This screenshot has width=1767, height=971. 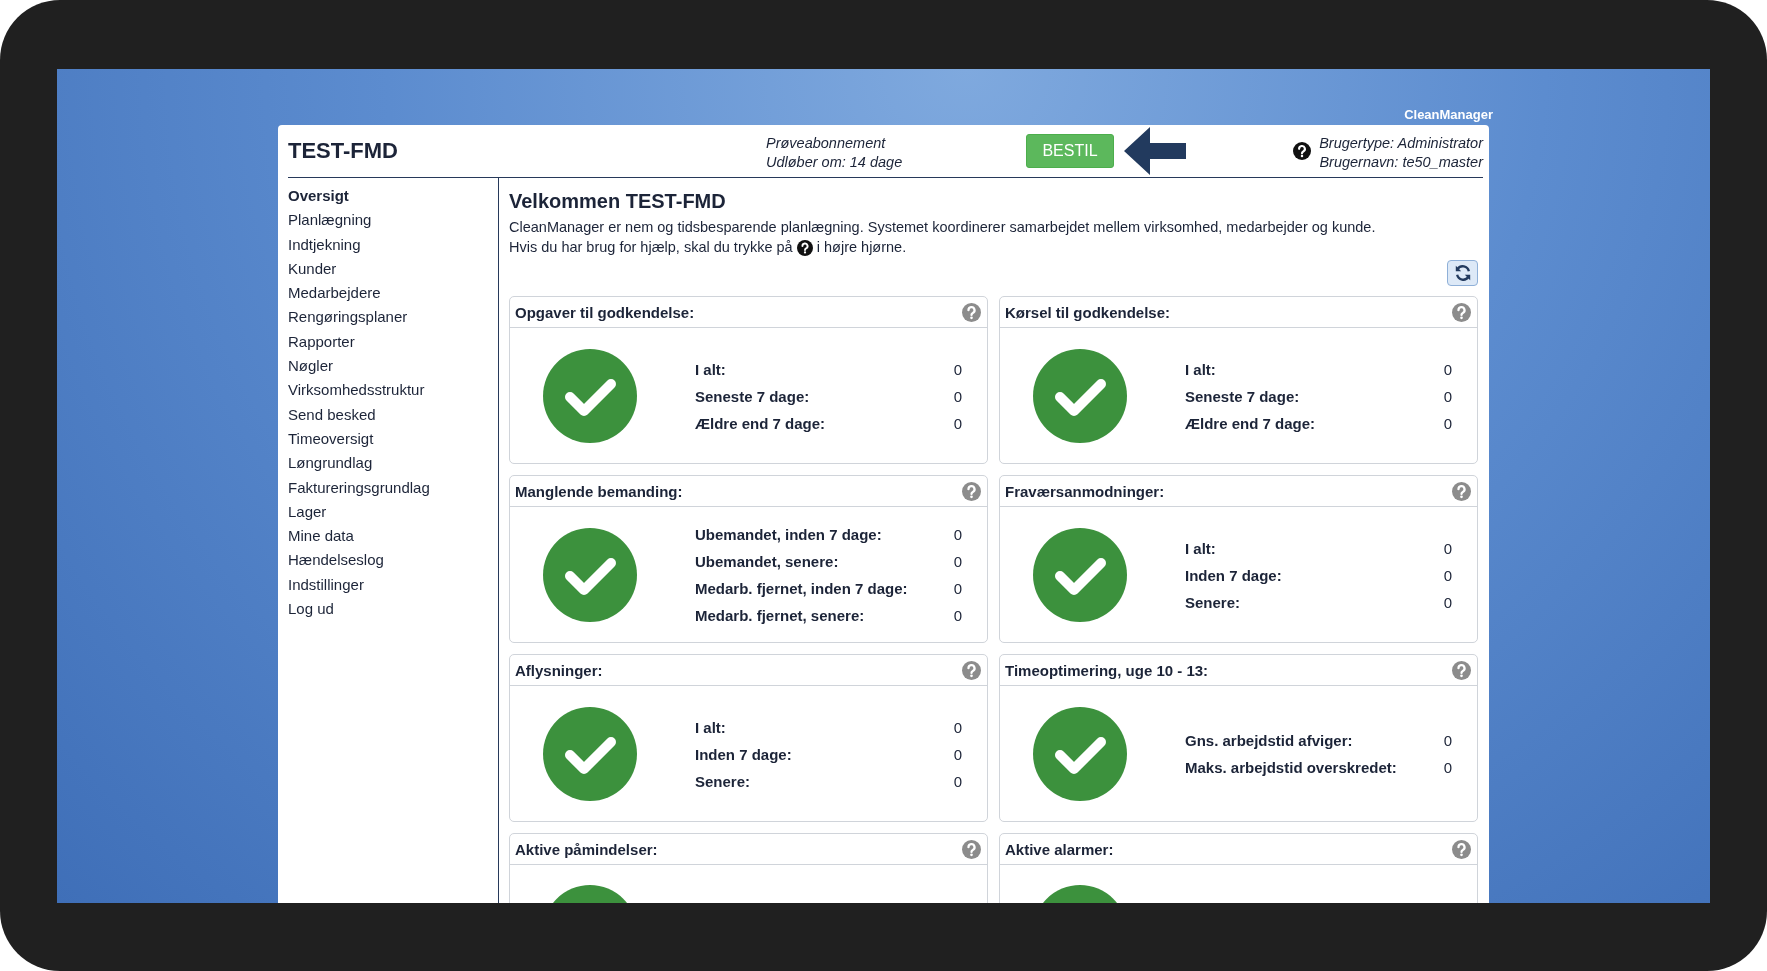 I want to click on user-name-text: Brugernavn: te50_master, so click(x=1401, y=162).